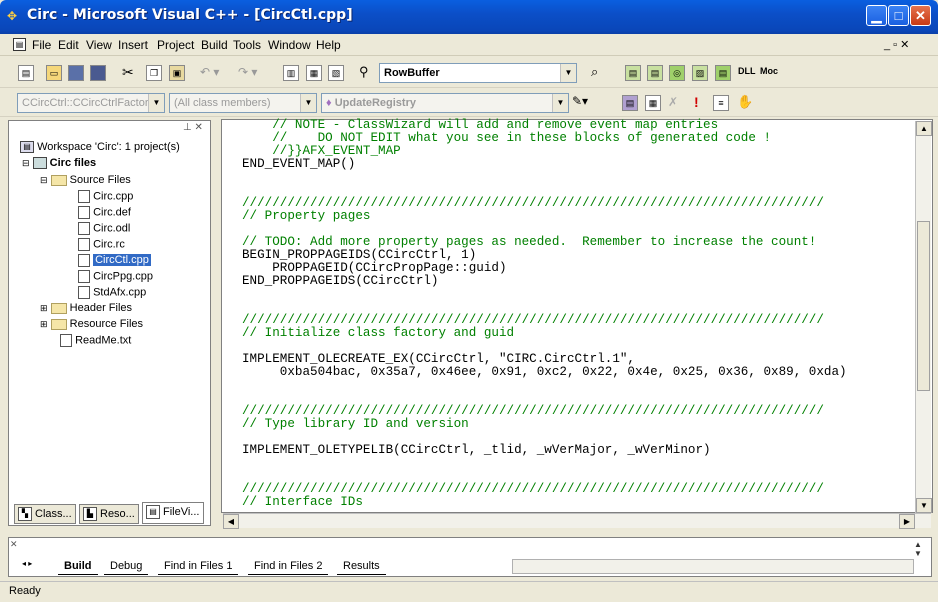 This screenshot has height=602, width=938. What do you see at coordinates (128, 72) in the screenshot?
I see `cut-icon: ✂` at bounding box center [128, 72].